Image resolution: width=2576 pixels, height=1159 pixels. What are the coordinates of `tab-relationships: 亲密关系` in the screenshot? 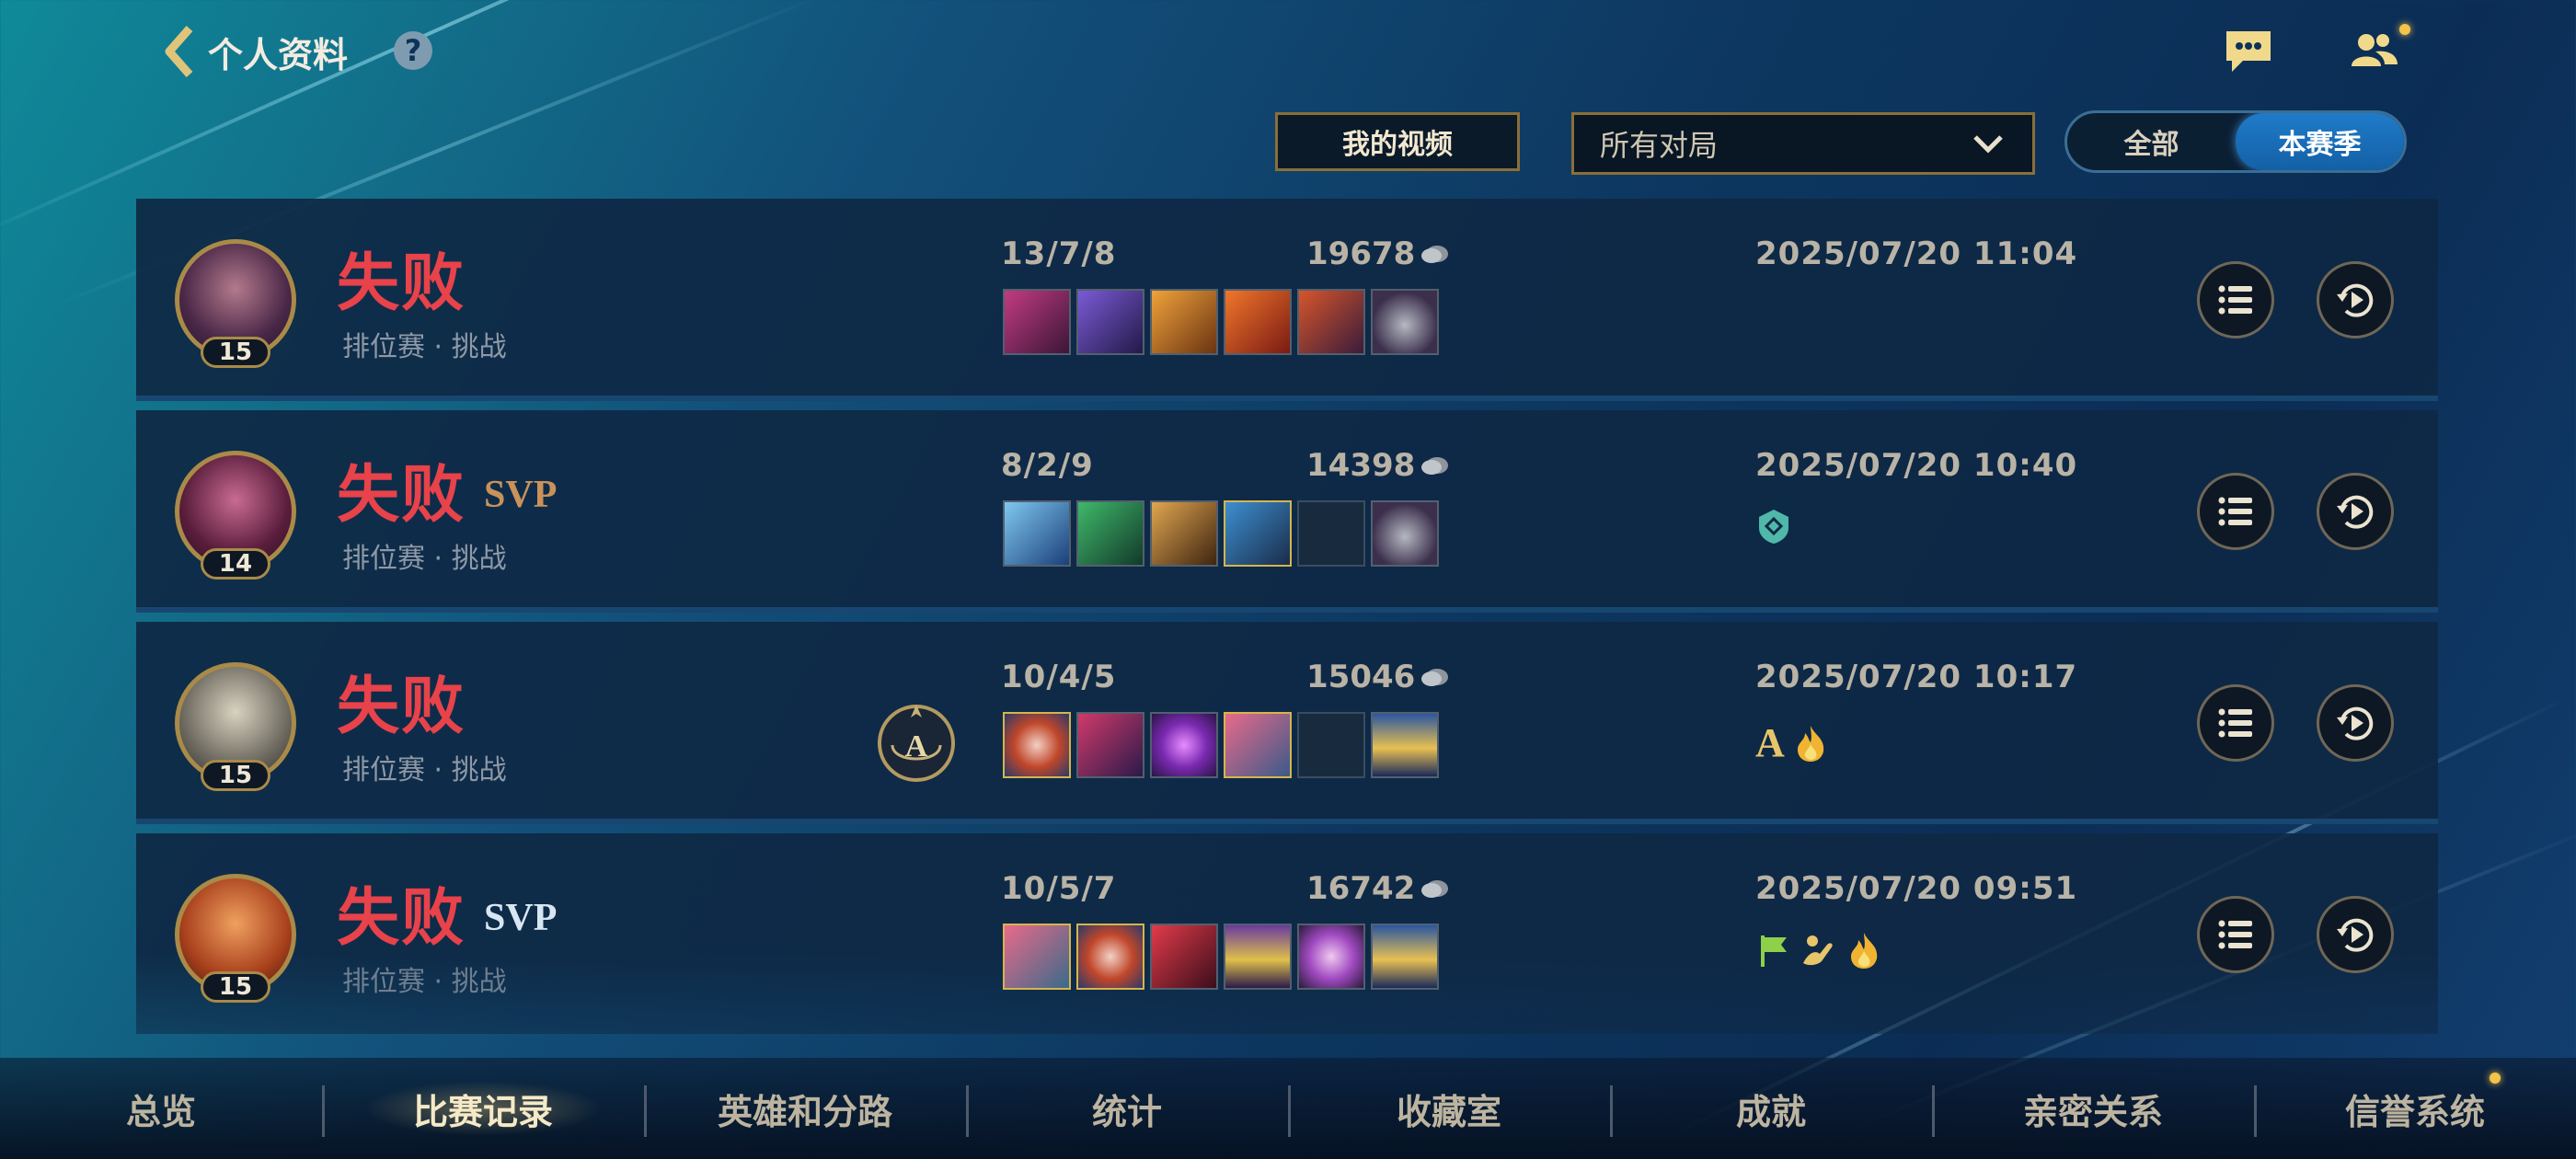 It's located at (2093, 1108).